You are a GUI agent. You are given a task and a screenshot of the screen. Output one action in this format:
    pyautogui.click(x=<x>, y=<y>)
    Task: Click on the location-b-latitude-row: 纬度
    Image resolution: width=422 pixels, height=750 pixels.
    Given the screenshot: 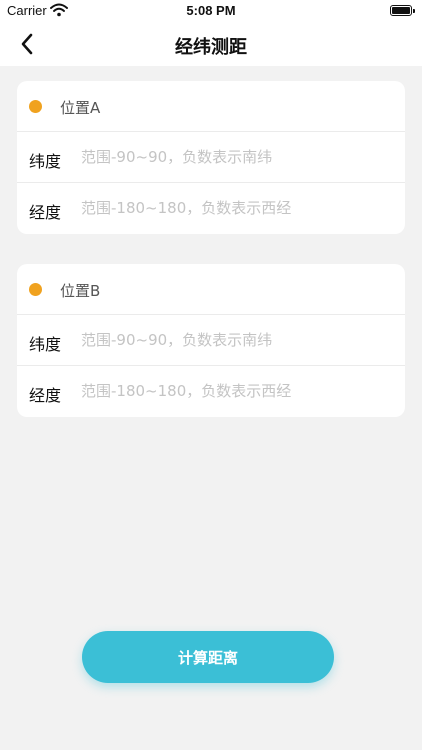 What is the action you would take?
    pyautogui.click(x=211, y=340)
    